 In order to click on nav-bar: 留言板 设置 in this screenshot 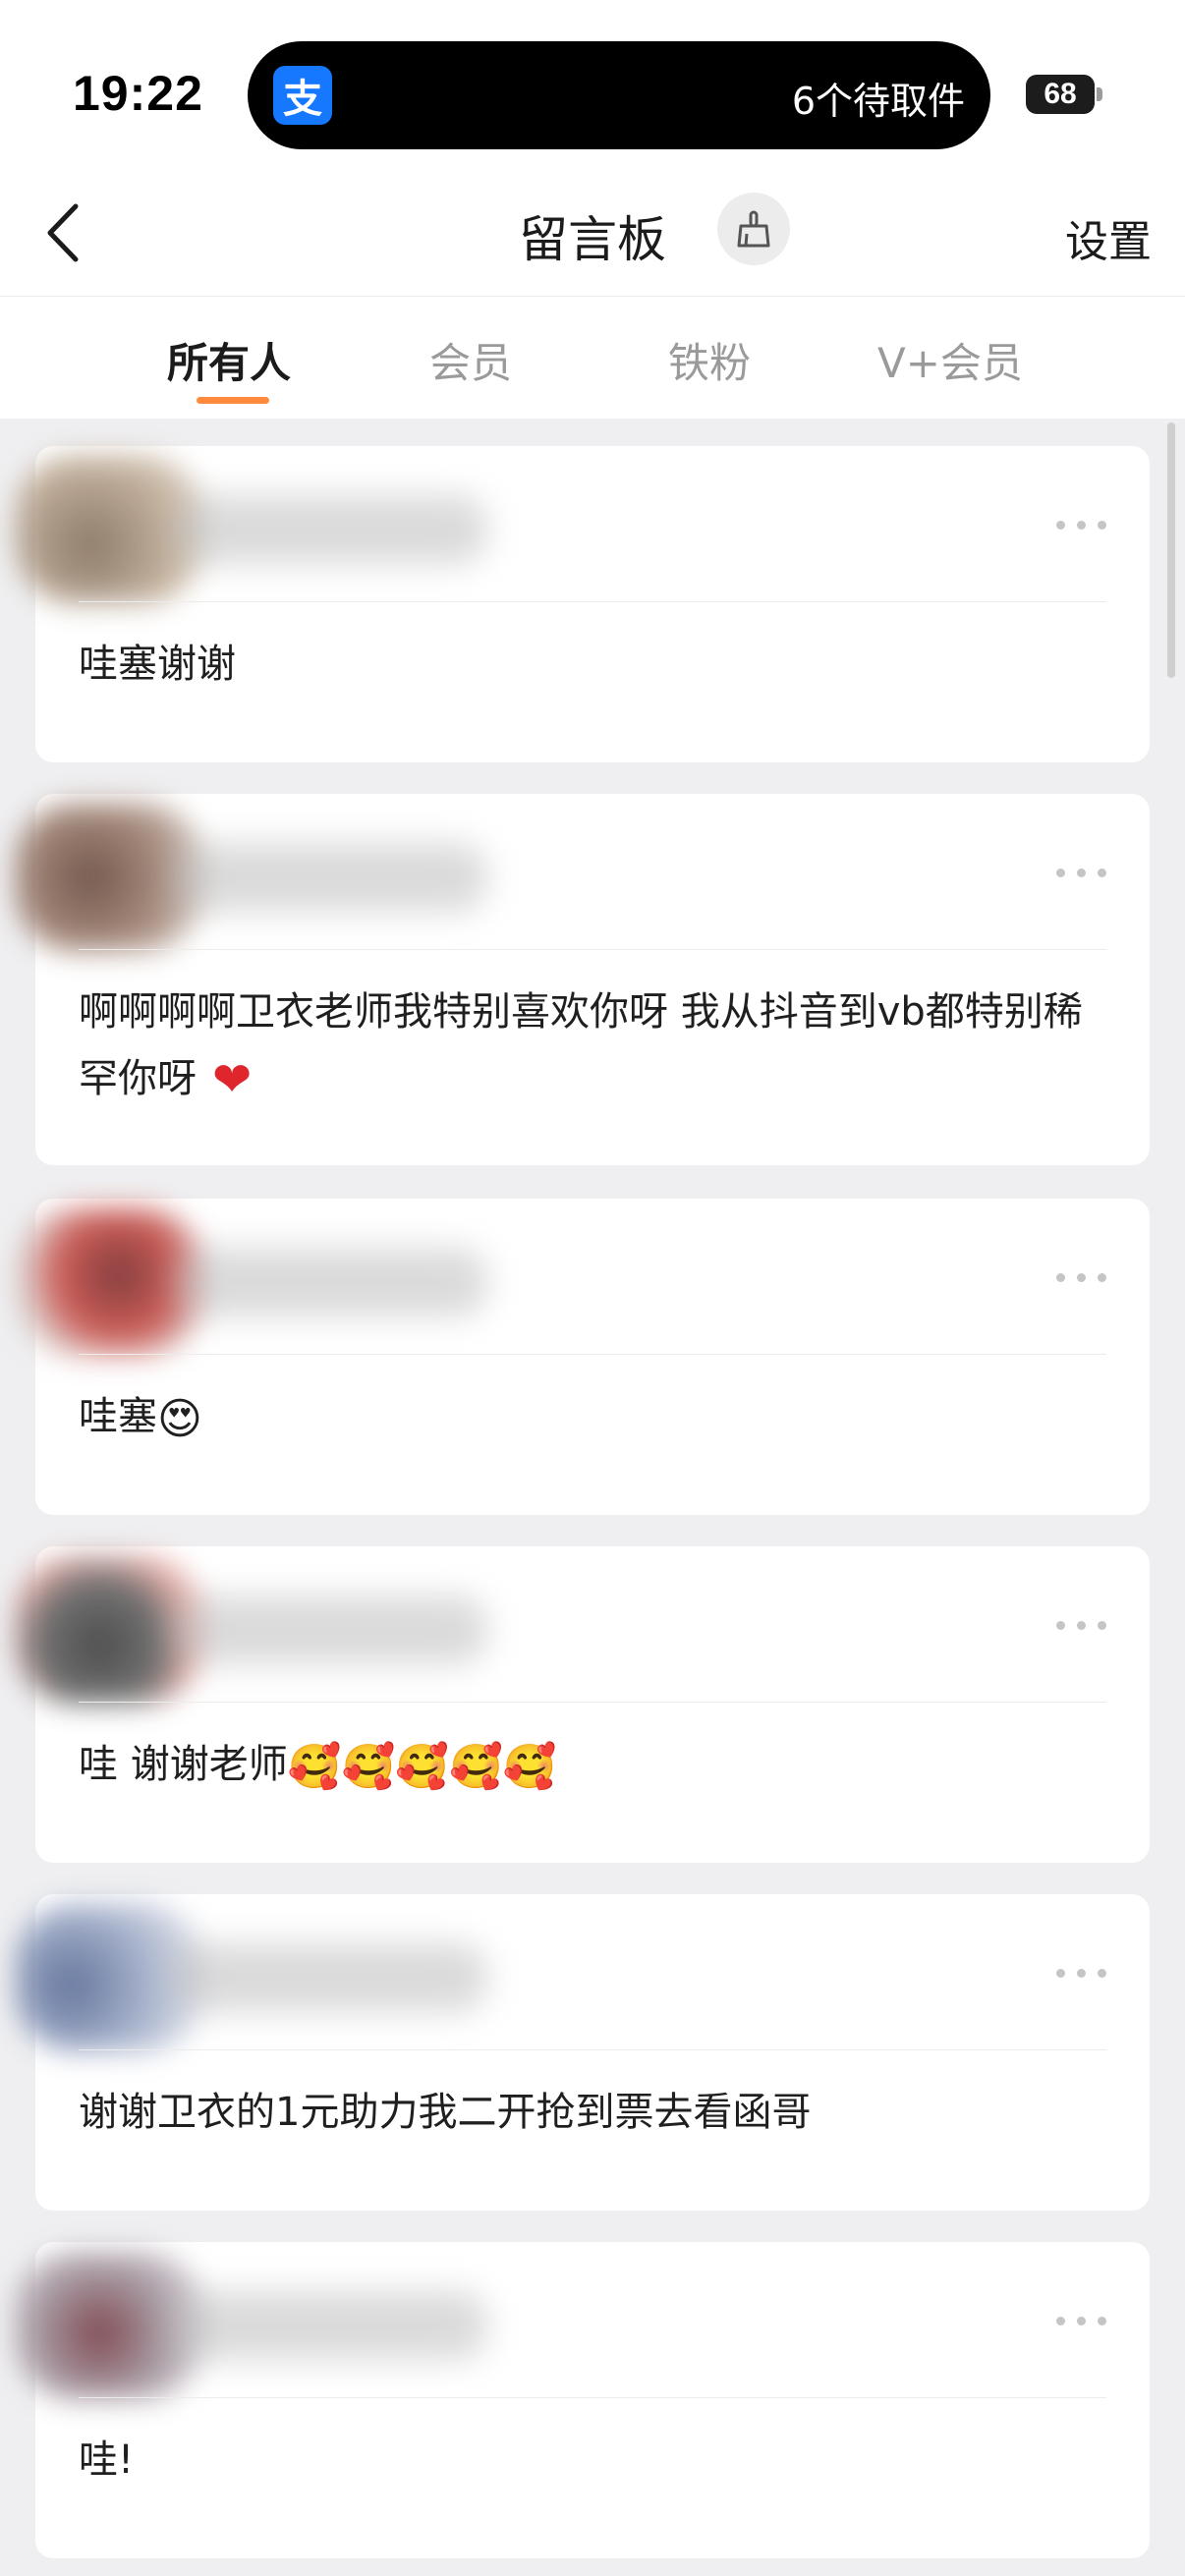, I will do `click(592, 237)`.